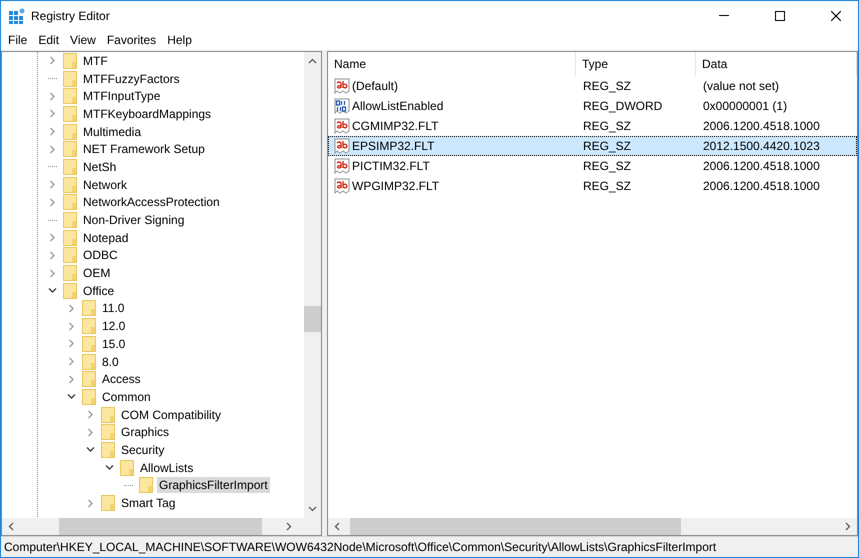 This screenshot has width=859, height=558. I want to click on value-name: CGMIMP32.FLT, so click(395, 126).